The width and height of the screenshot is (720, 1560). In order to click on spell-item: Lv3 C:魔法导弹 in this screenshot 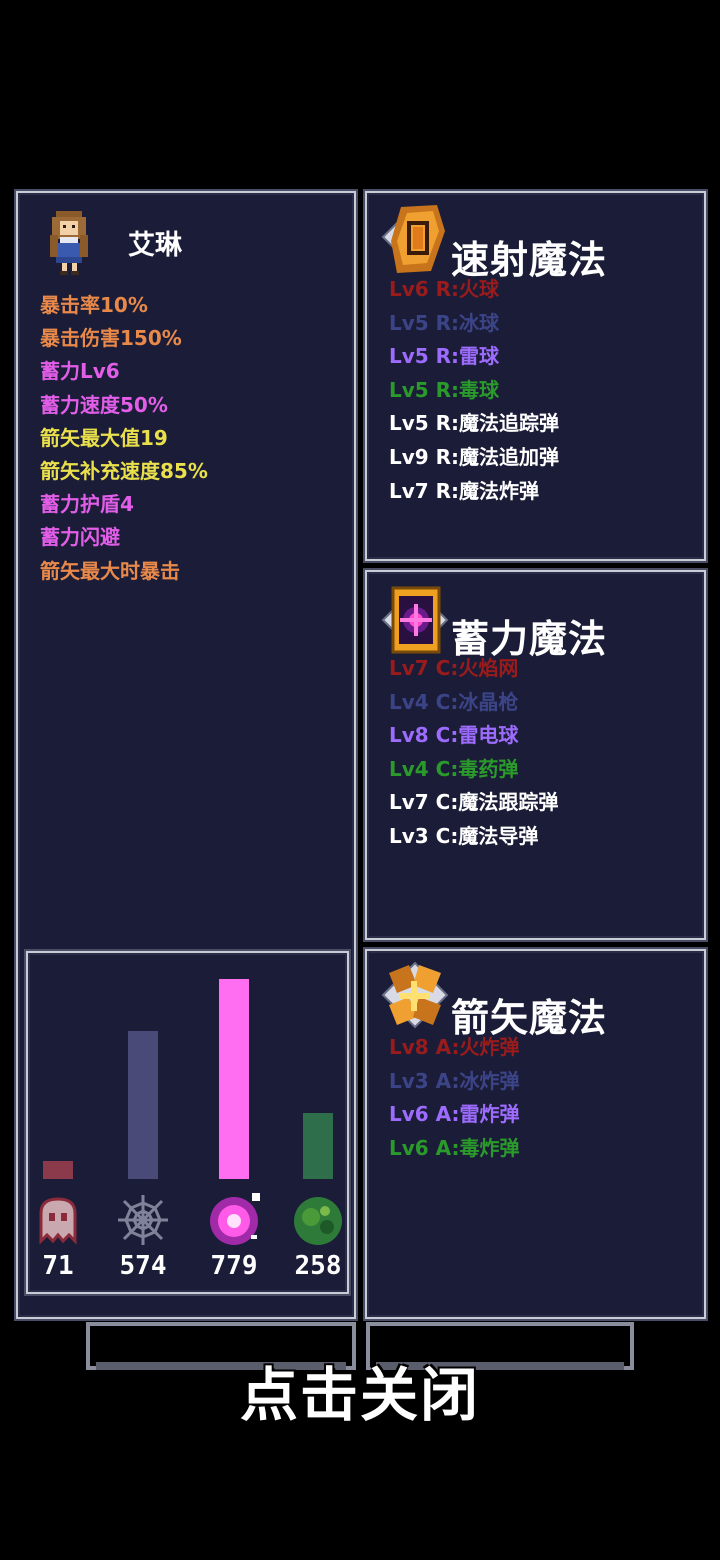, I will do `click(464, 835)`.